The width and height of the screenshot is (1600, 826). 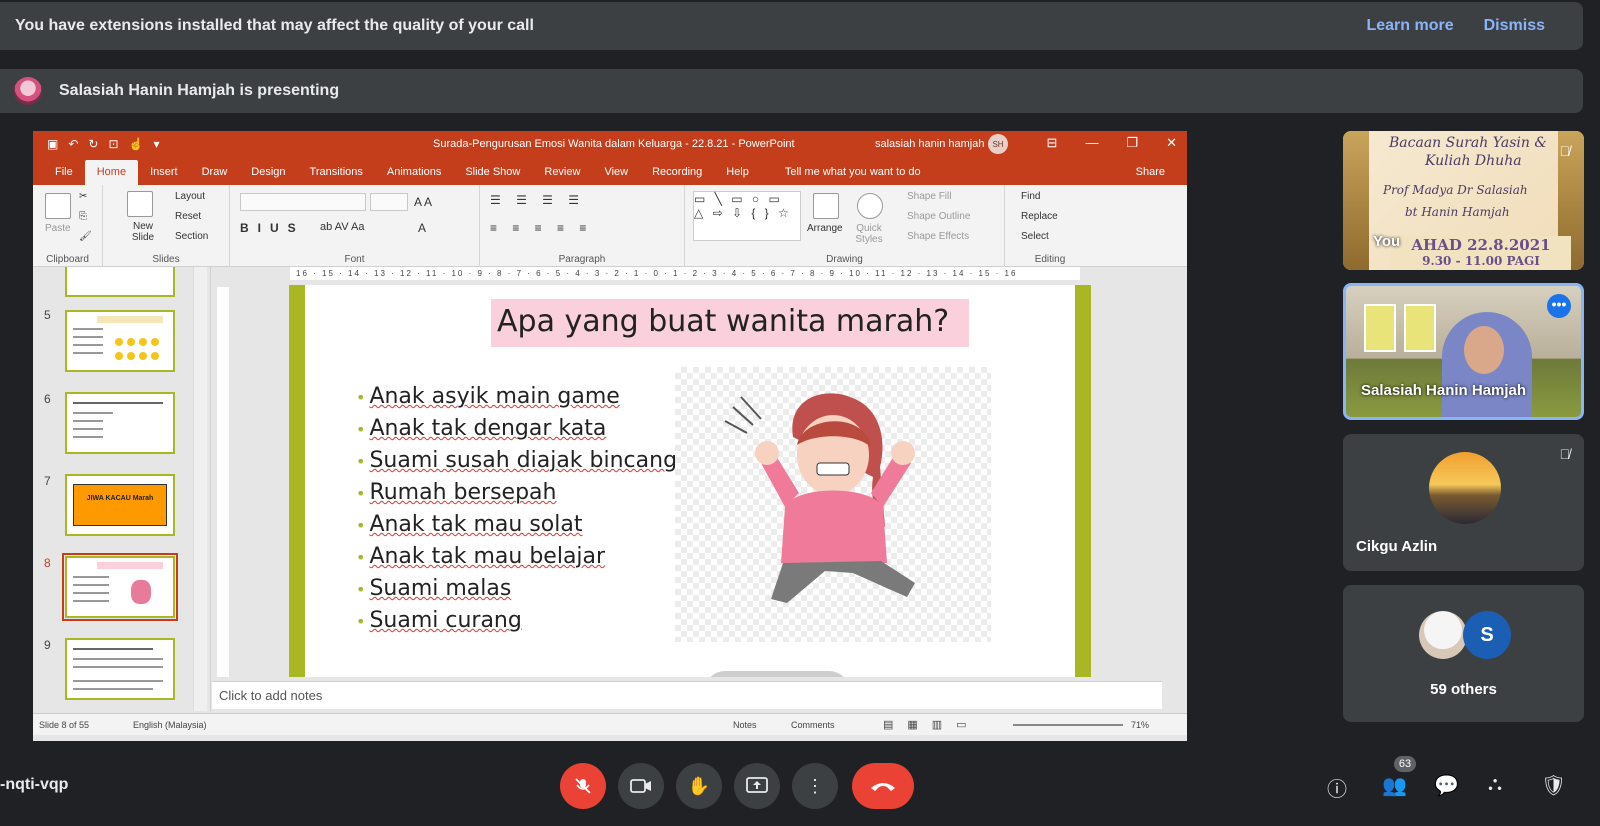 What do you see at coordinates (1150, 175) in the screenshot?
I see `share-button: Share` at bounding box center [1150, 175].